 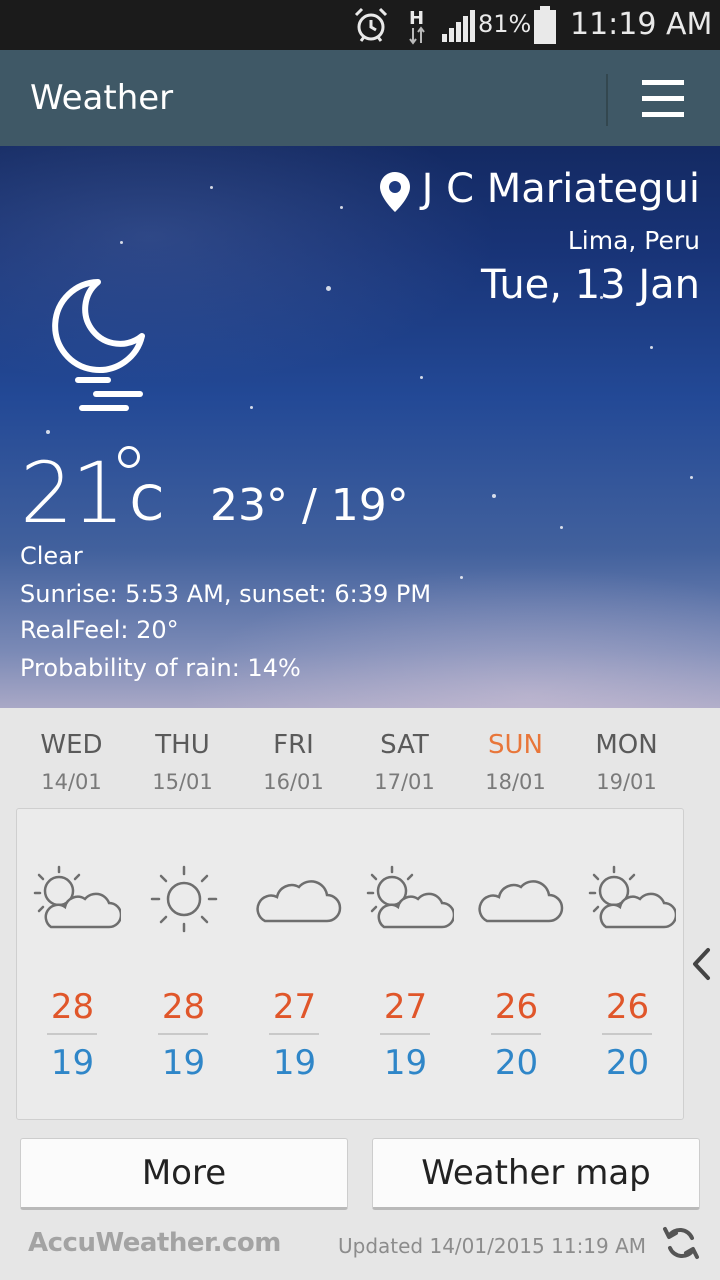 I want to click on app-title: Weather, so click(x=102, y=98).